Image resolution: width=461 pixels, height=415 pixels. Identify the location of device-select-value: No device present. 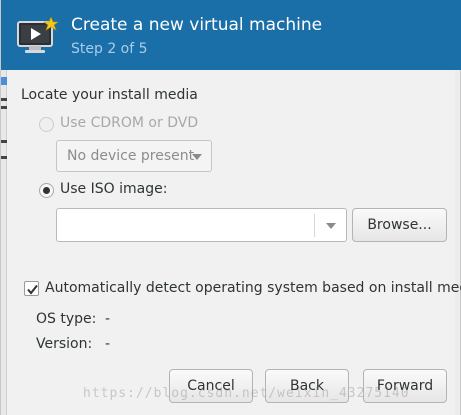
(131, 156).